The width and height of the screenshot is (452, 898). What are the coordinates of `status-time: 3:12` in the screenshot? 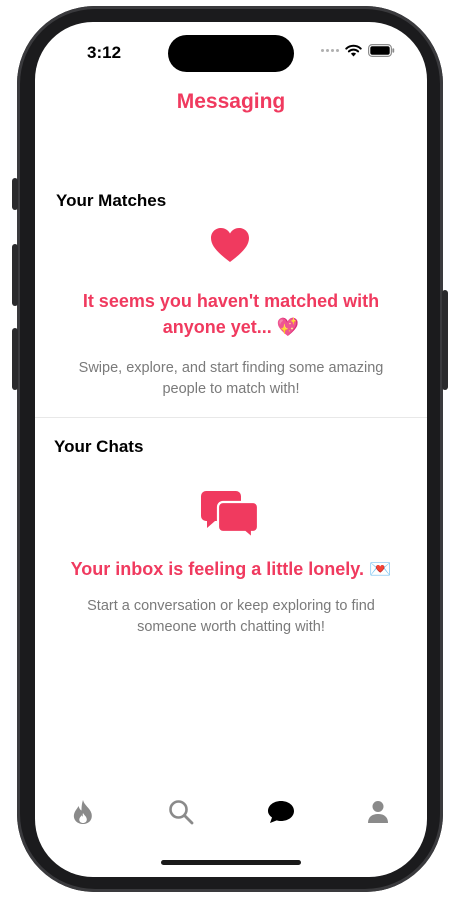 It's located at (104, 52).